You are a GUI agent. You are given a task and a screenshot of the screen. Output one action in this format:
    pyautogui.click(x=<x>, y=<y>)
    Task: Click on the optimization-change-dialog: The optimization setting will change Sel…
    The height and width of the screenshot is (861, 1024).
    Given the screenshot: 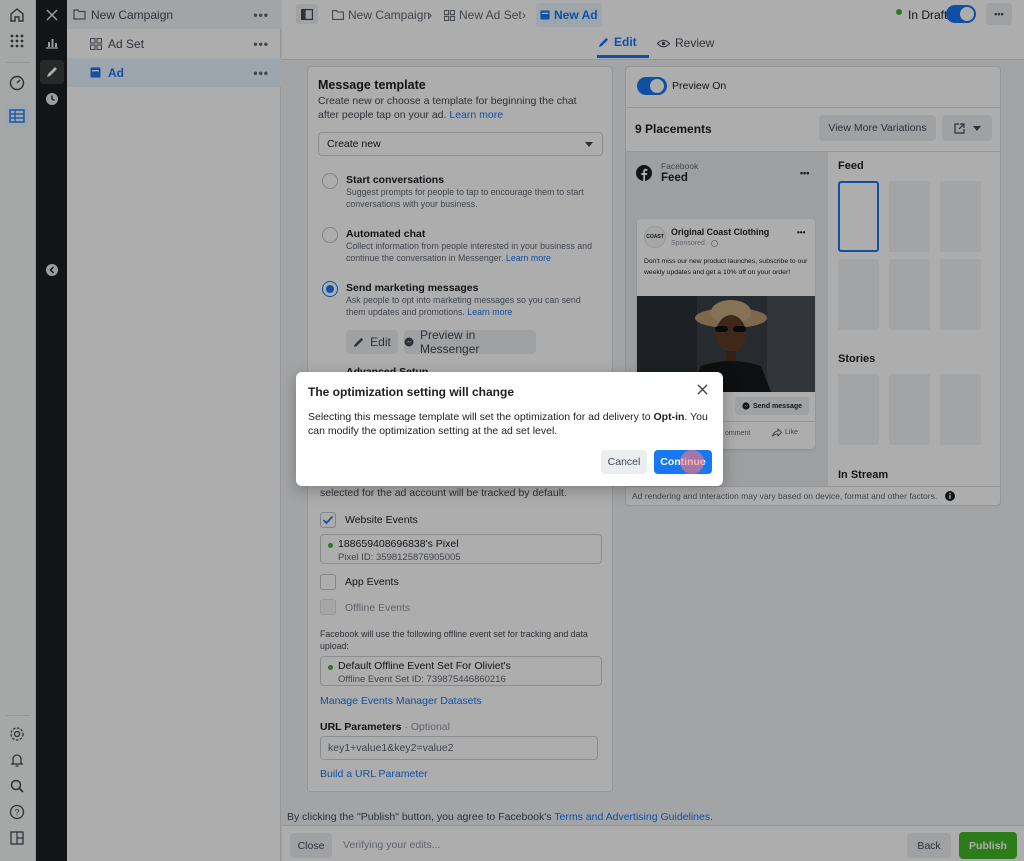 What is the action you would take?
    pyautogui.click(x=509, y=429)
    